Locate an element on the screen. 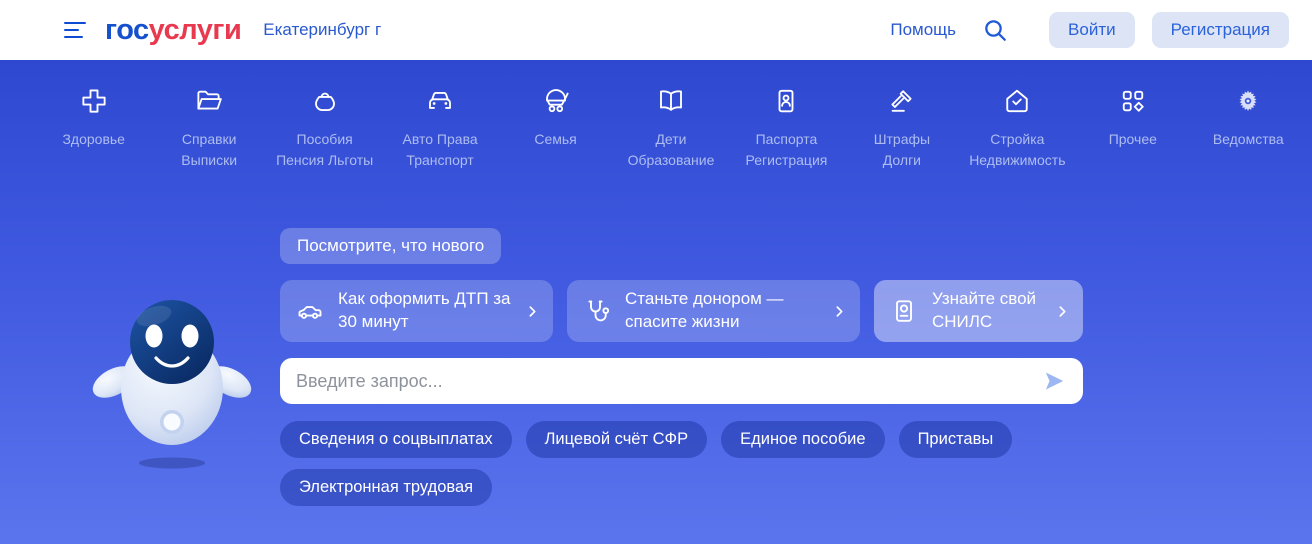 The image size is (1312, 544). promo-card: Станьте донором — спасите жизни is located at coordinates (713, 311).